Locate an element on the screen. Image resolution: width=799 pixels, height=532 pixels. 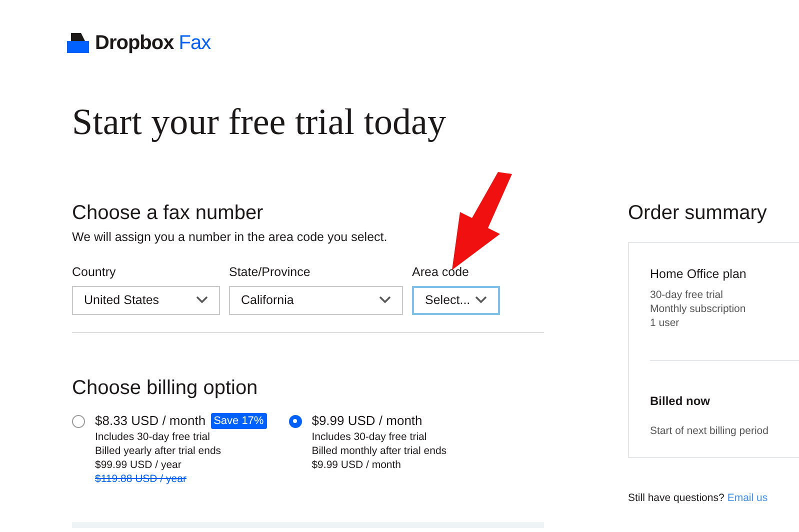
section-subtitle: We will assign you a number in the area code you select. is located at coordinates (230, 237).